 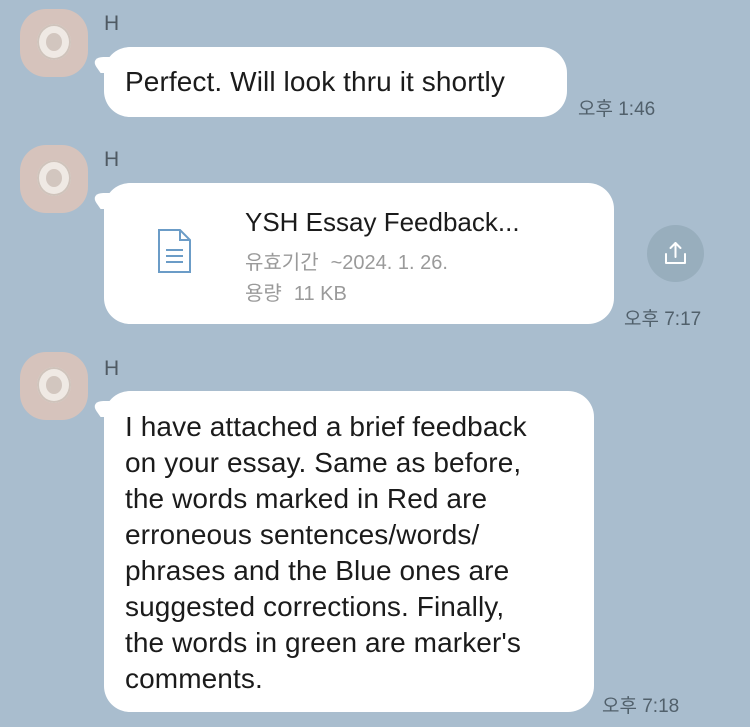 I want to click on message-line: I have attached a brief feedback, so click(x=326, y=426).